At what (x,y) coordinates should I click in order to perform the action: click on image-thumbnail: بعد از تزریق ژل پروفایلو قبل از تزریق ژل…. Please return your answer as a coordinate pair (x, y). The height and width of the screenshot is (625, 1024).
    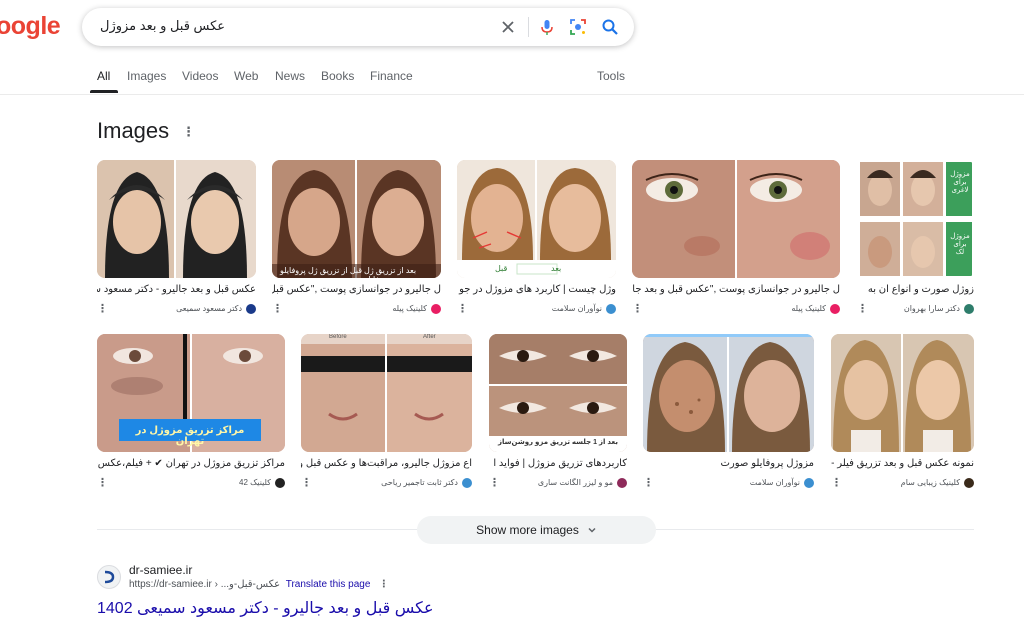
    Looking at the image, I should click on (356, 219).